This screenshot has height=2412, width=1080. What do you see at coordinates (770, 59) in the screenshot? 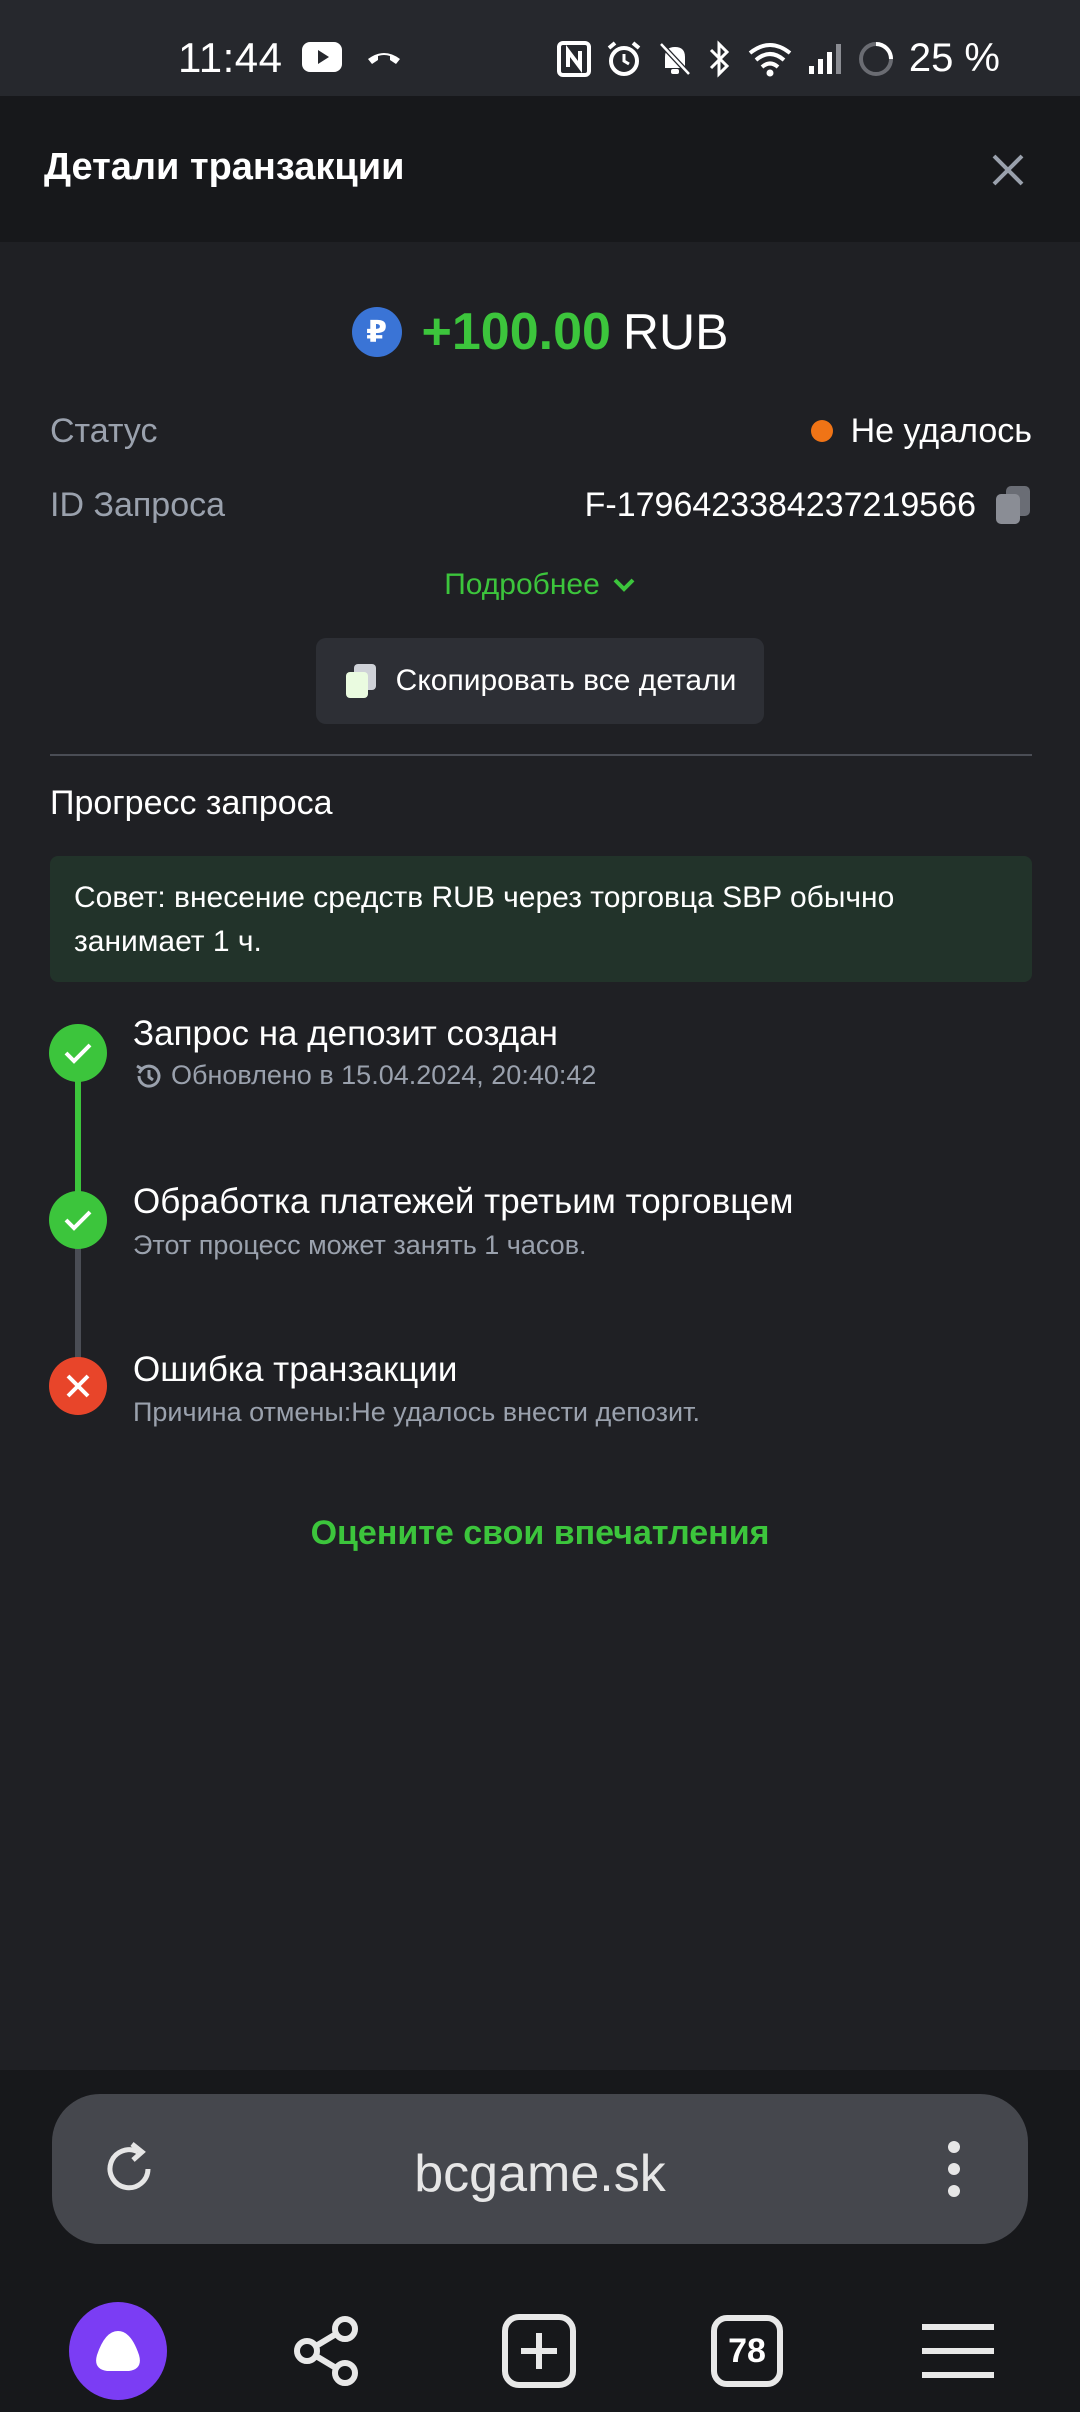
I see `wifi-icon` at bounding box center [770, 59].